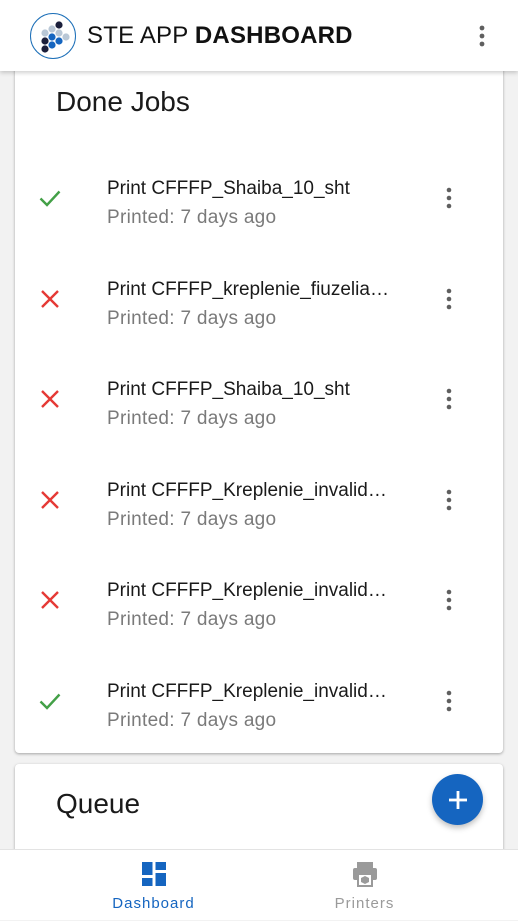 The height and width of the screenshot is (921, 518). I want to click on app-title: STE APP DASHBOARD, so click(220, 36).